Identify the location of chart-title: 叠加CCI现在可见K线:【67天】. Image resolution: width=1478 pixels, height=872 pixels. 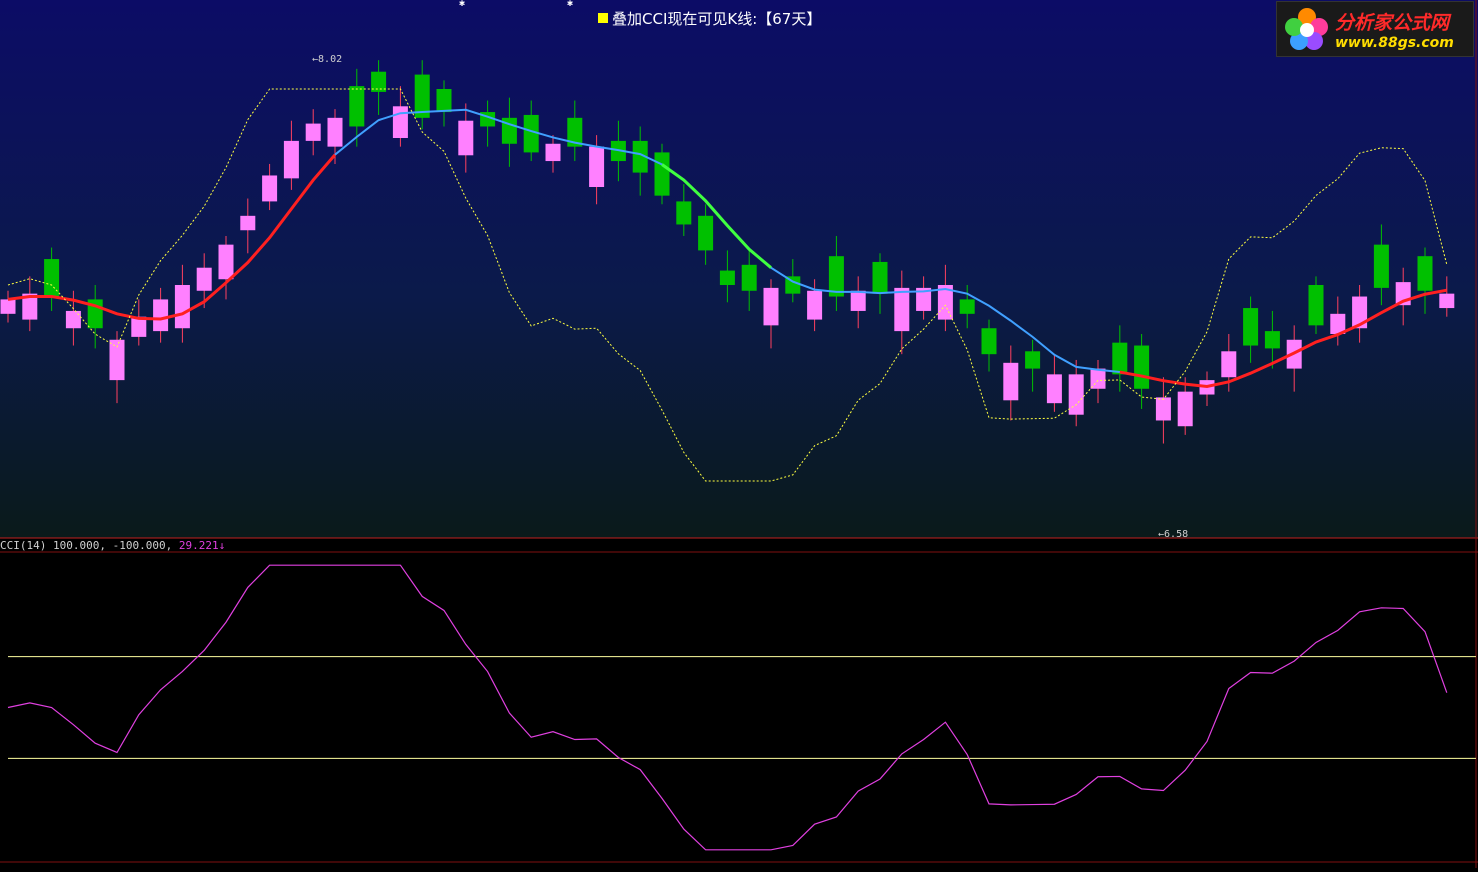
(709, 18).